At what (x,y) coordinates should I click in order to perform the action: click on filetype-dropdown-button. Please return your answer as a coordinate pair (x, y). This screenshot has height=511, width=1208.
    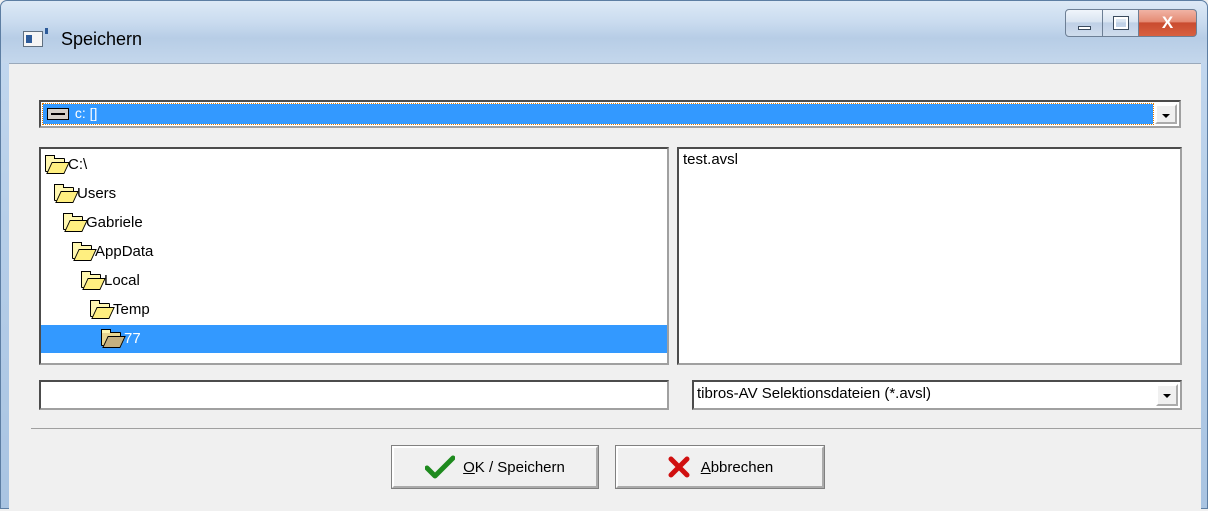
    Looking at the image, I should click on (1167, 395).